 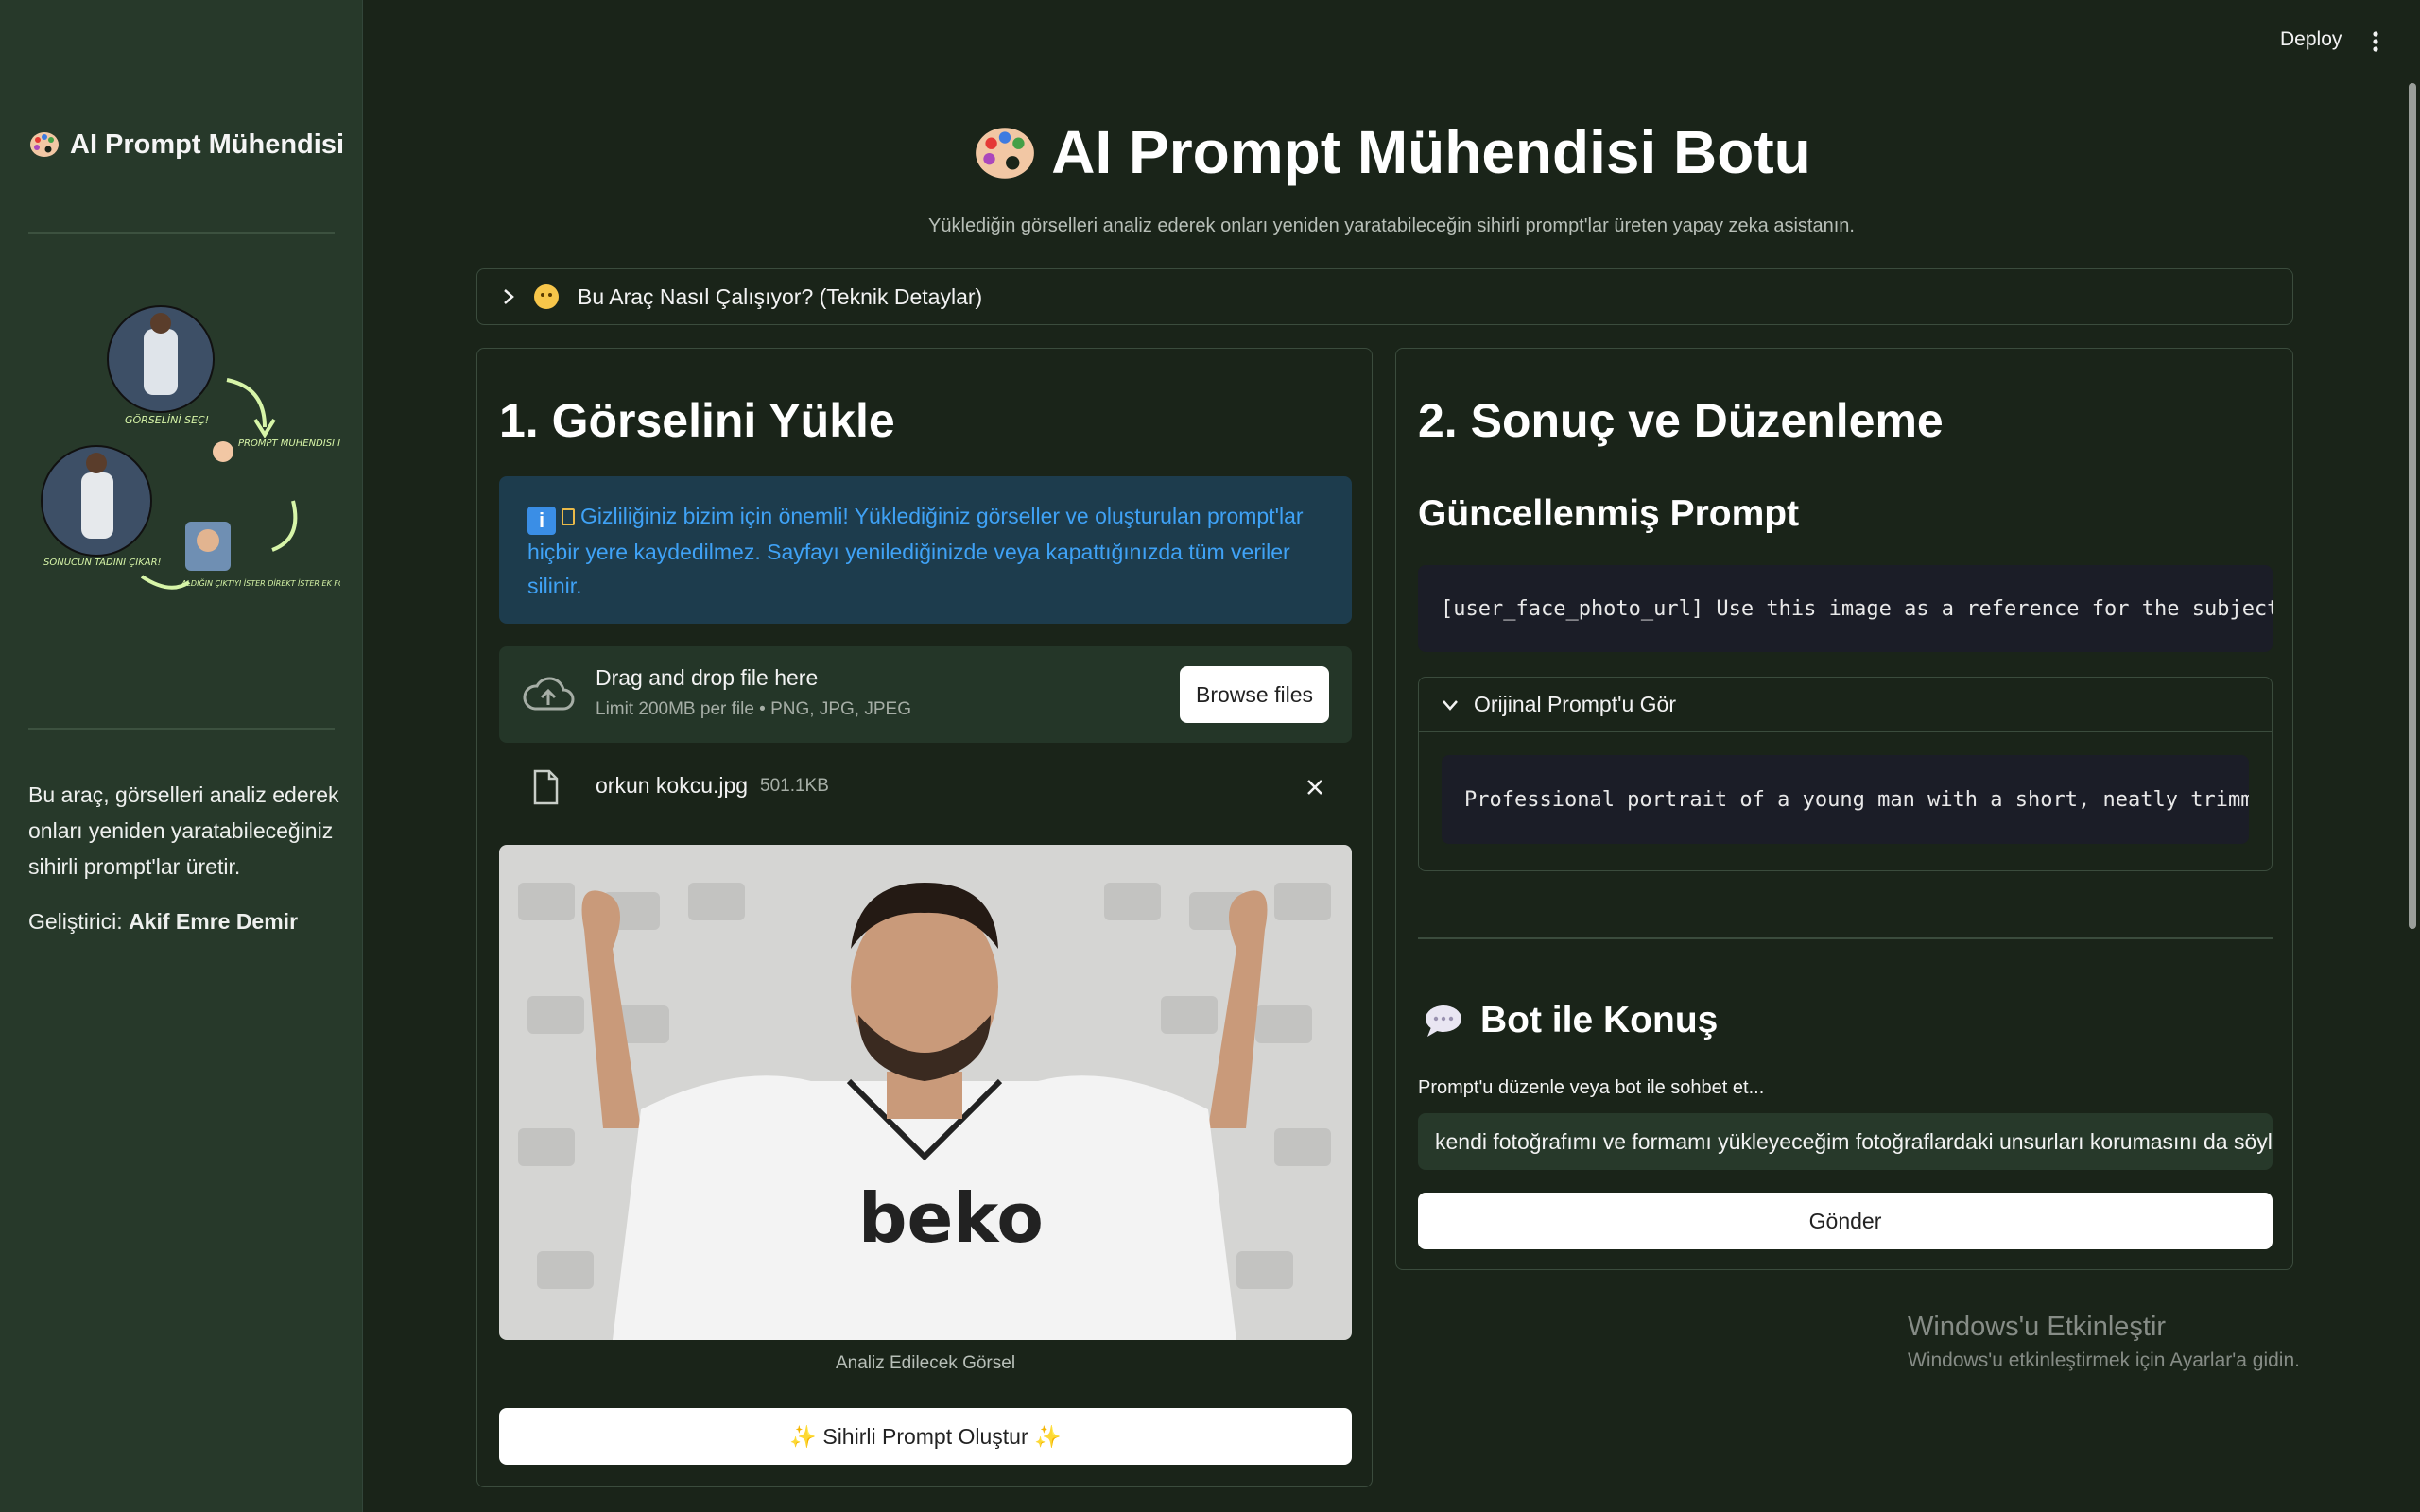 I want to click on lock-icon, so click(x=568, y=516).